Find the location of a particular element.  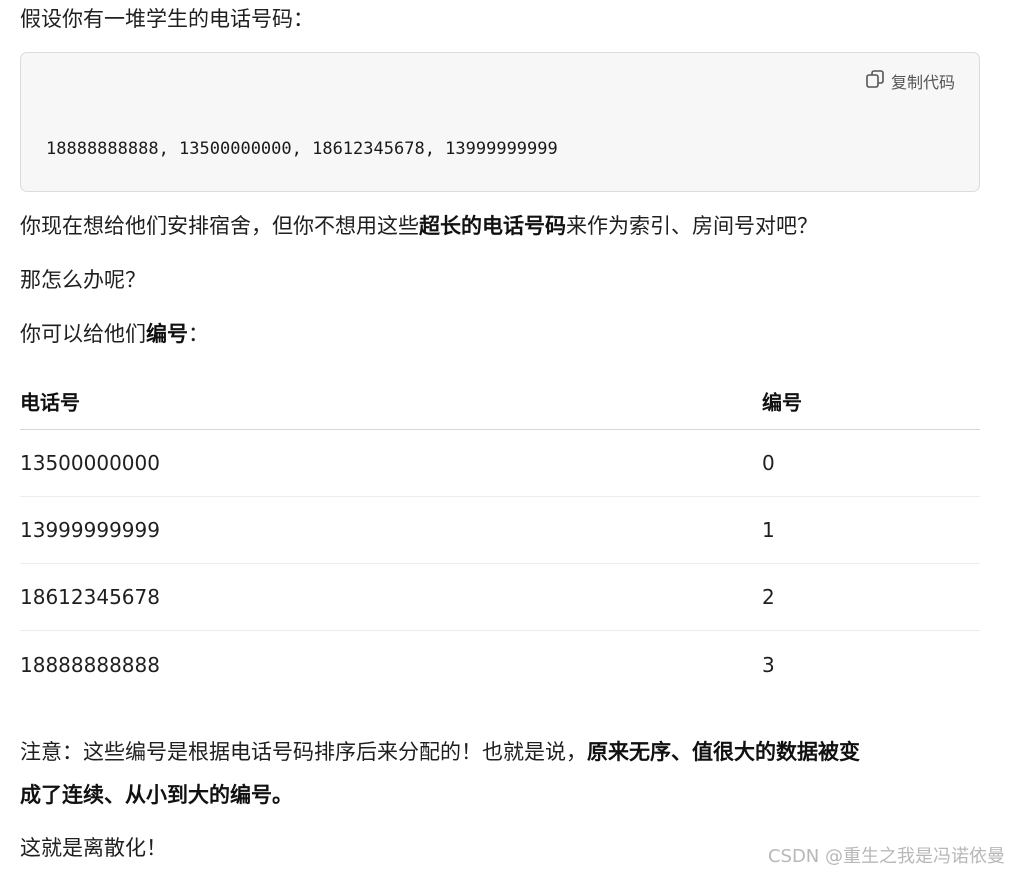

table-cell-phone: 18888888888 is located at coordinates (90, 664).